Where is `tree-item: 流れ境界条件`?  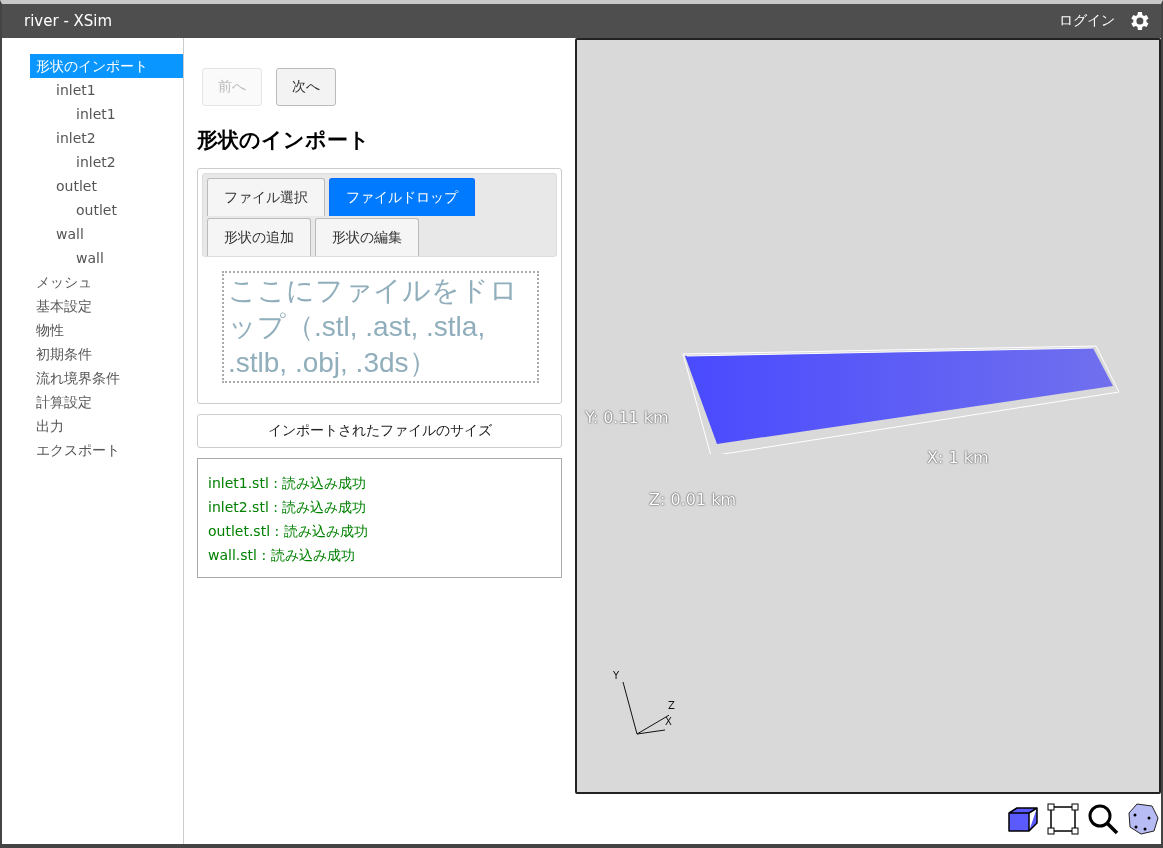
tree-item: 流れ境界条件 is located at coordinates (106, 378).